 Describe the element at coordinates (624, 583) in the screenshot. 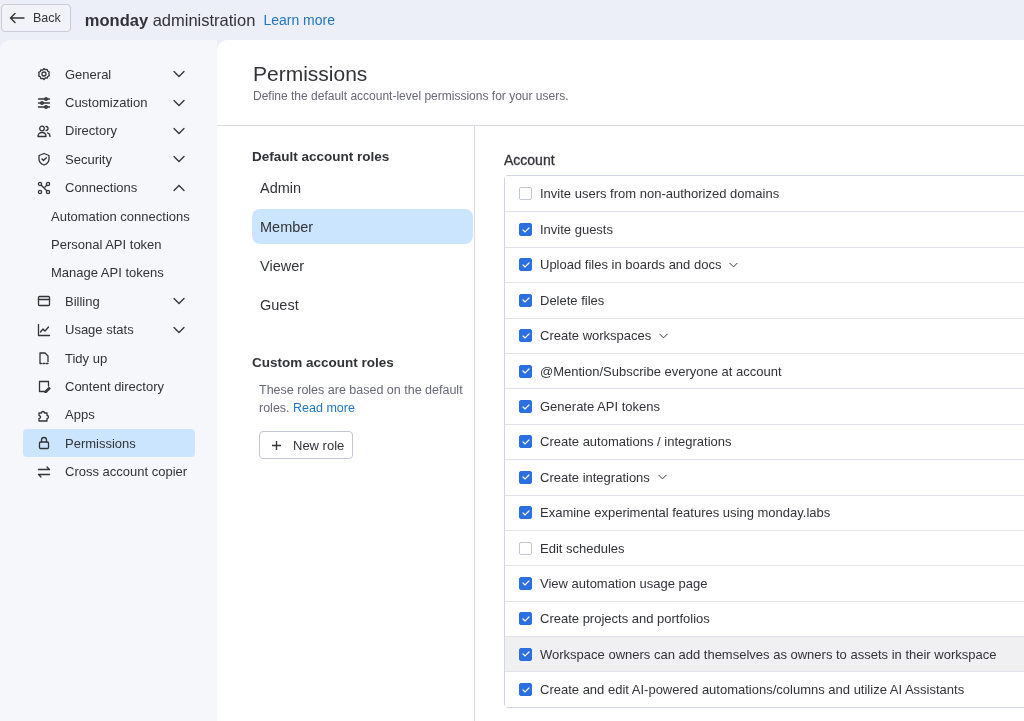

I see `permission-label: View automation usage page` at that location.